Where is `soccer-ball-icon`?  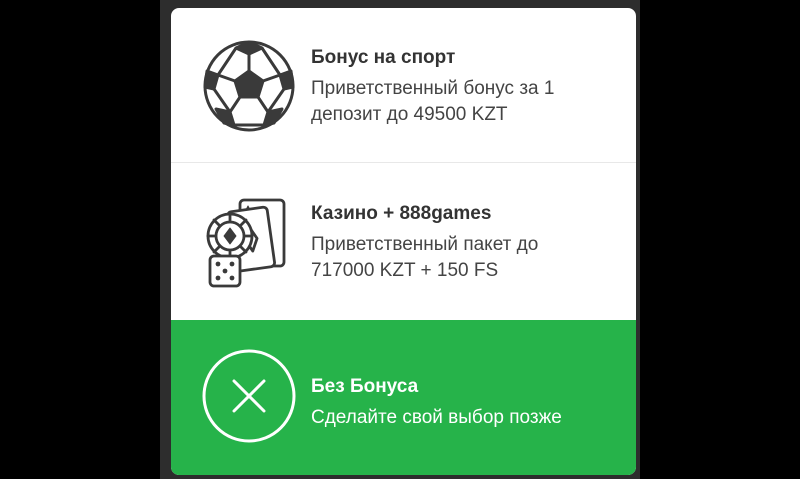 soccer-ball-icon is located at coordinates (249, 86).